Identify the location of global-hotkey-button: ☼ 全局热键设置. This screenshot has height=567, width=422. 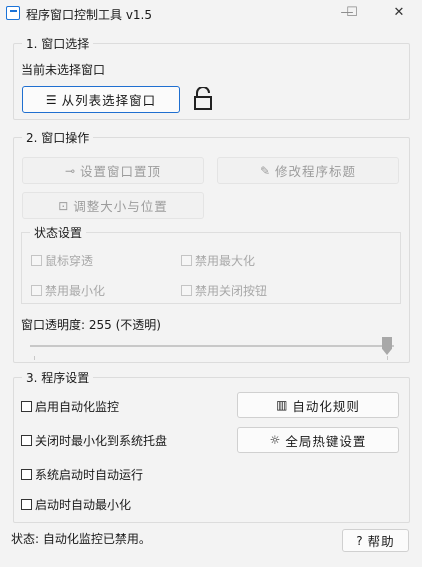
(318, 440).